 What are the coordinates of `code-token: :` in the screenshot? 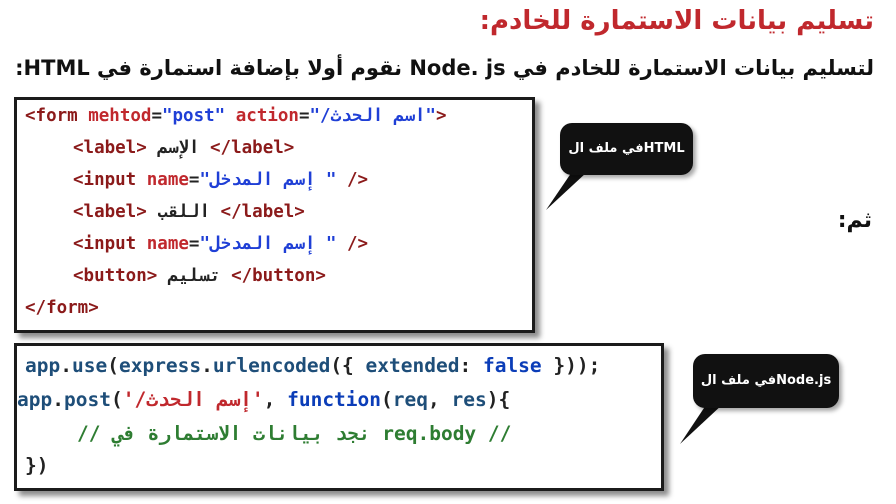 It's located at (471, 365).